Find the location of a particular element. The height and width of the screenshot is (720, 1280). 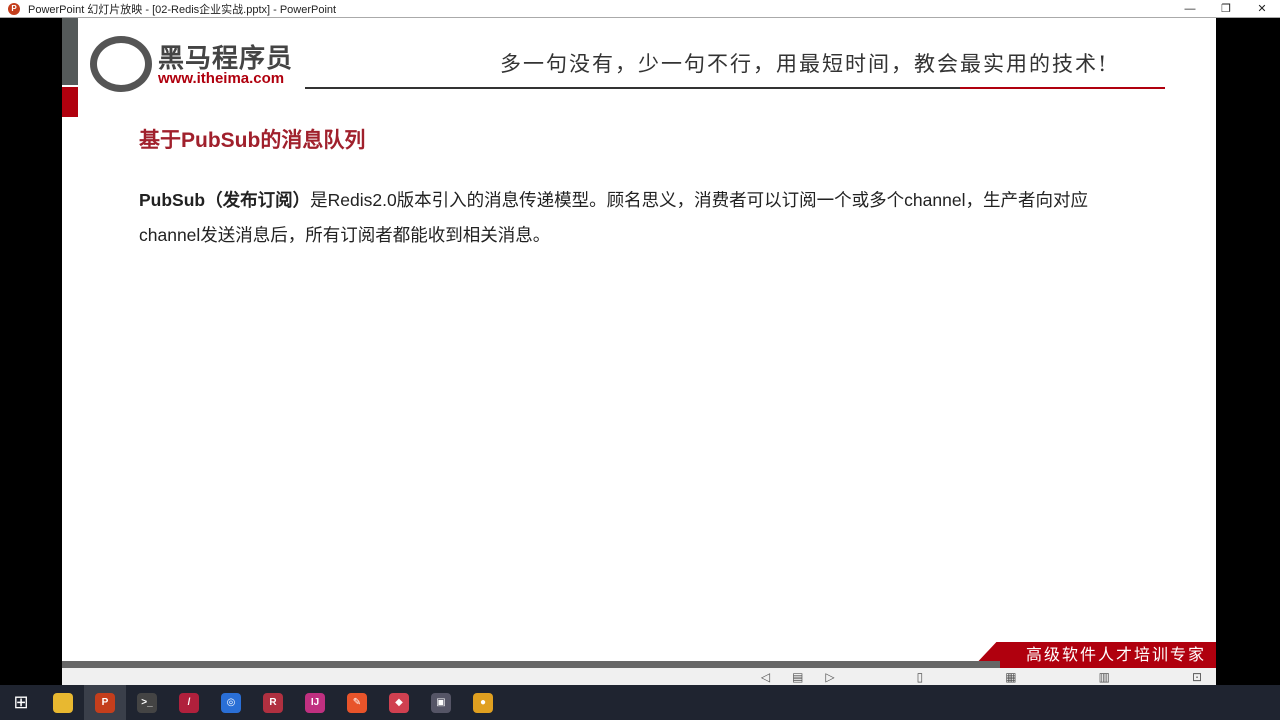

postman-icon: ✎ is located at coordinates (357, 702).